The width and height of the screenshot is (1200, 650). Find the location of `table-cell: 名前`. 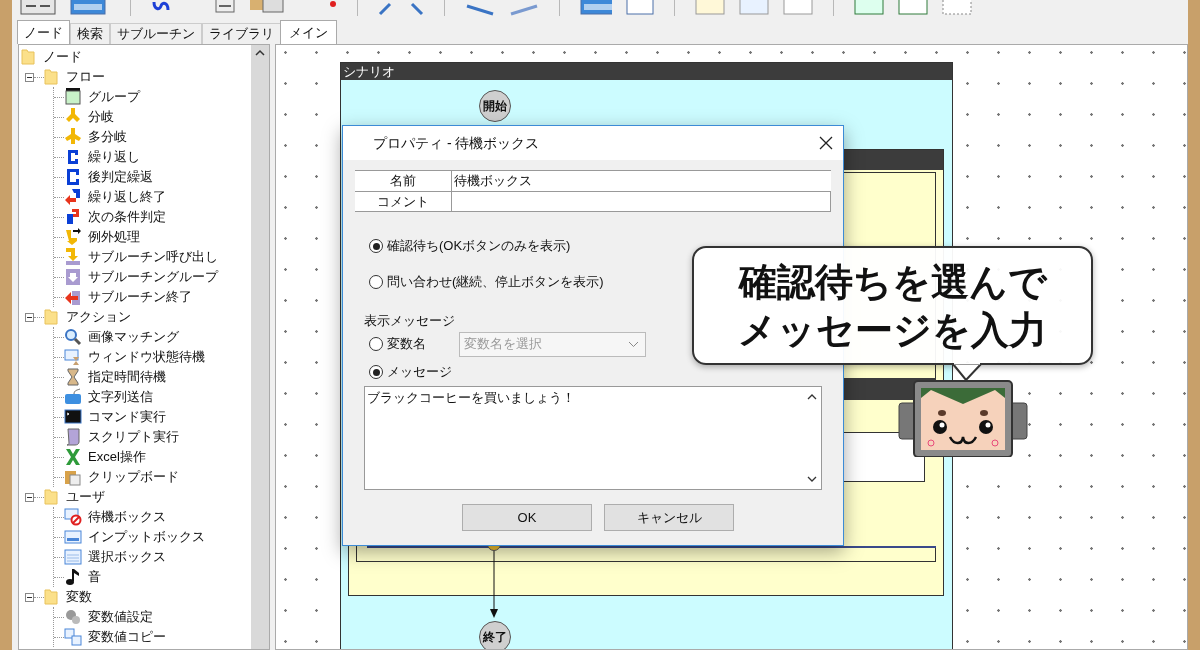

table-cell: 名前 is located at coordinates (403, 181).